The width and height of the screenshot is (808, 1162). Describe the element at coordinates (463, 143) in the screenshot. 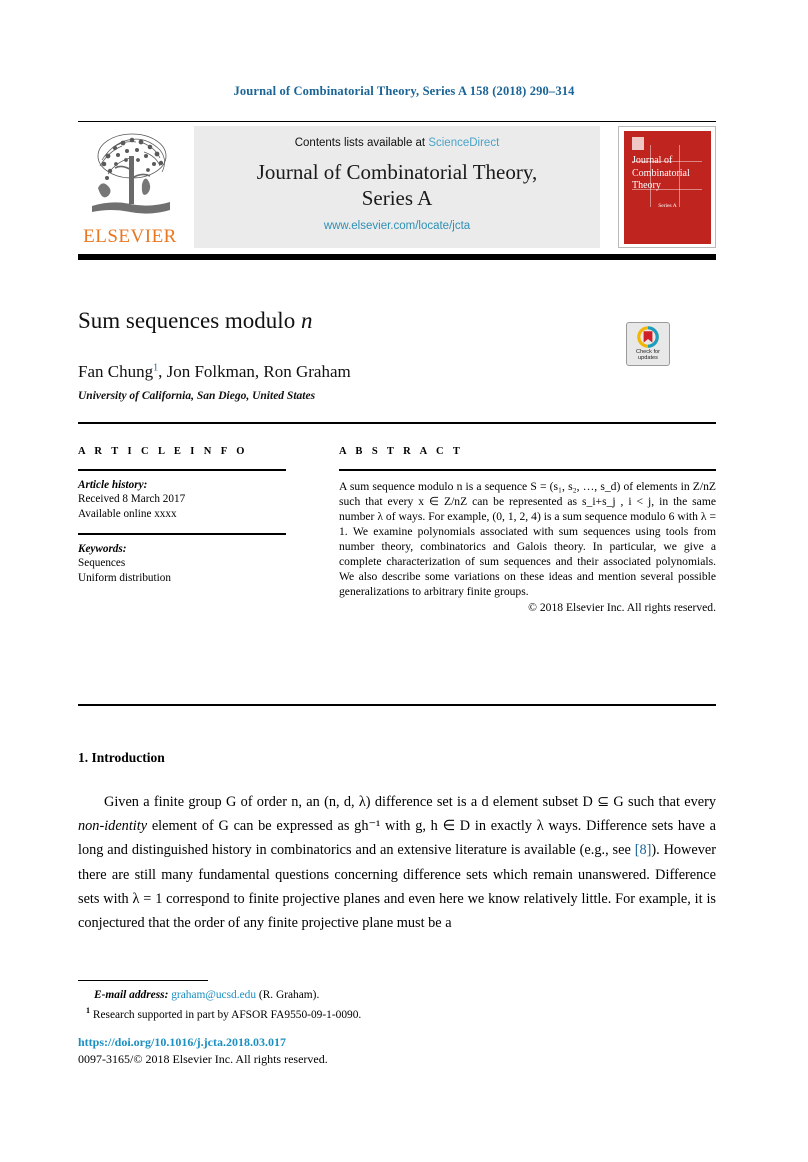

I see `sciencedirect-link: ScienceDirect` at that location.